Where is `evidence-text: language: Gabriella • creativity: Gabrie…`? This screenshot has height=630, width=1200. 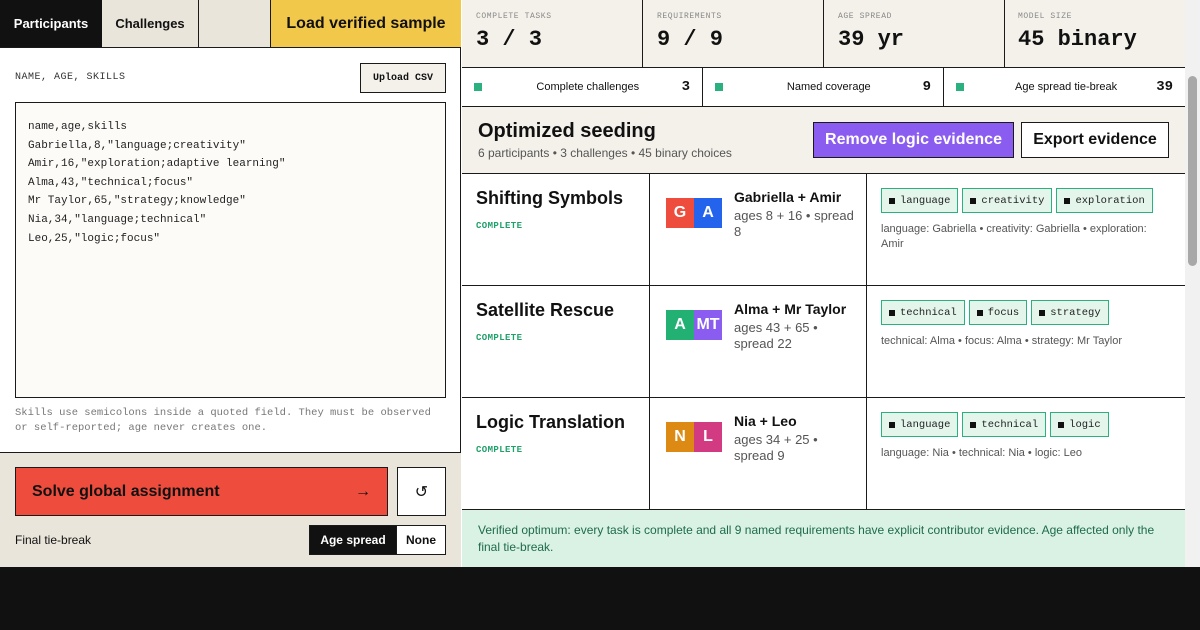
evidence-text: language: Gabriella • creativity: Gabrie… is located at coordinates (1014, 236).